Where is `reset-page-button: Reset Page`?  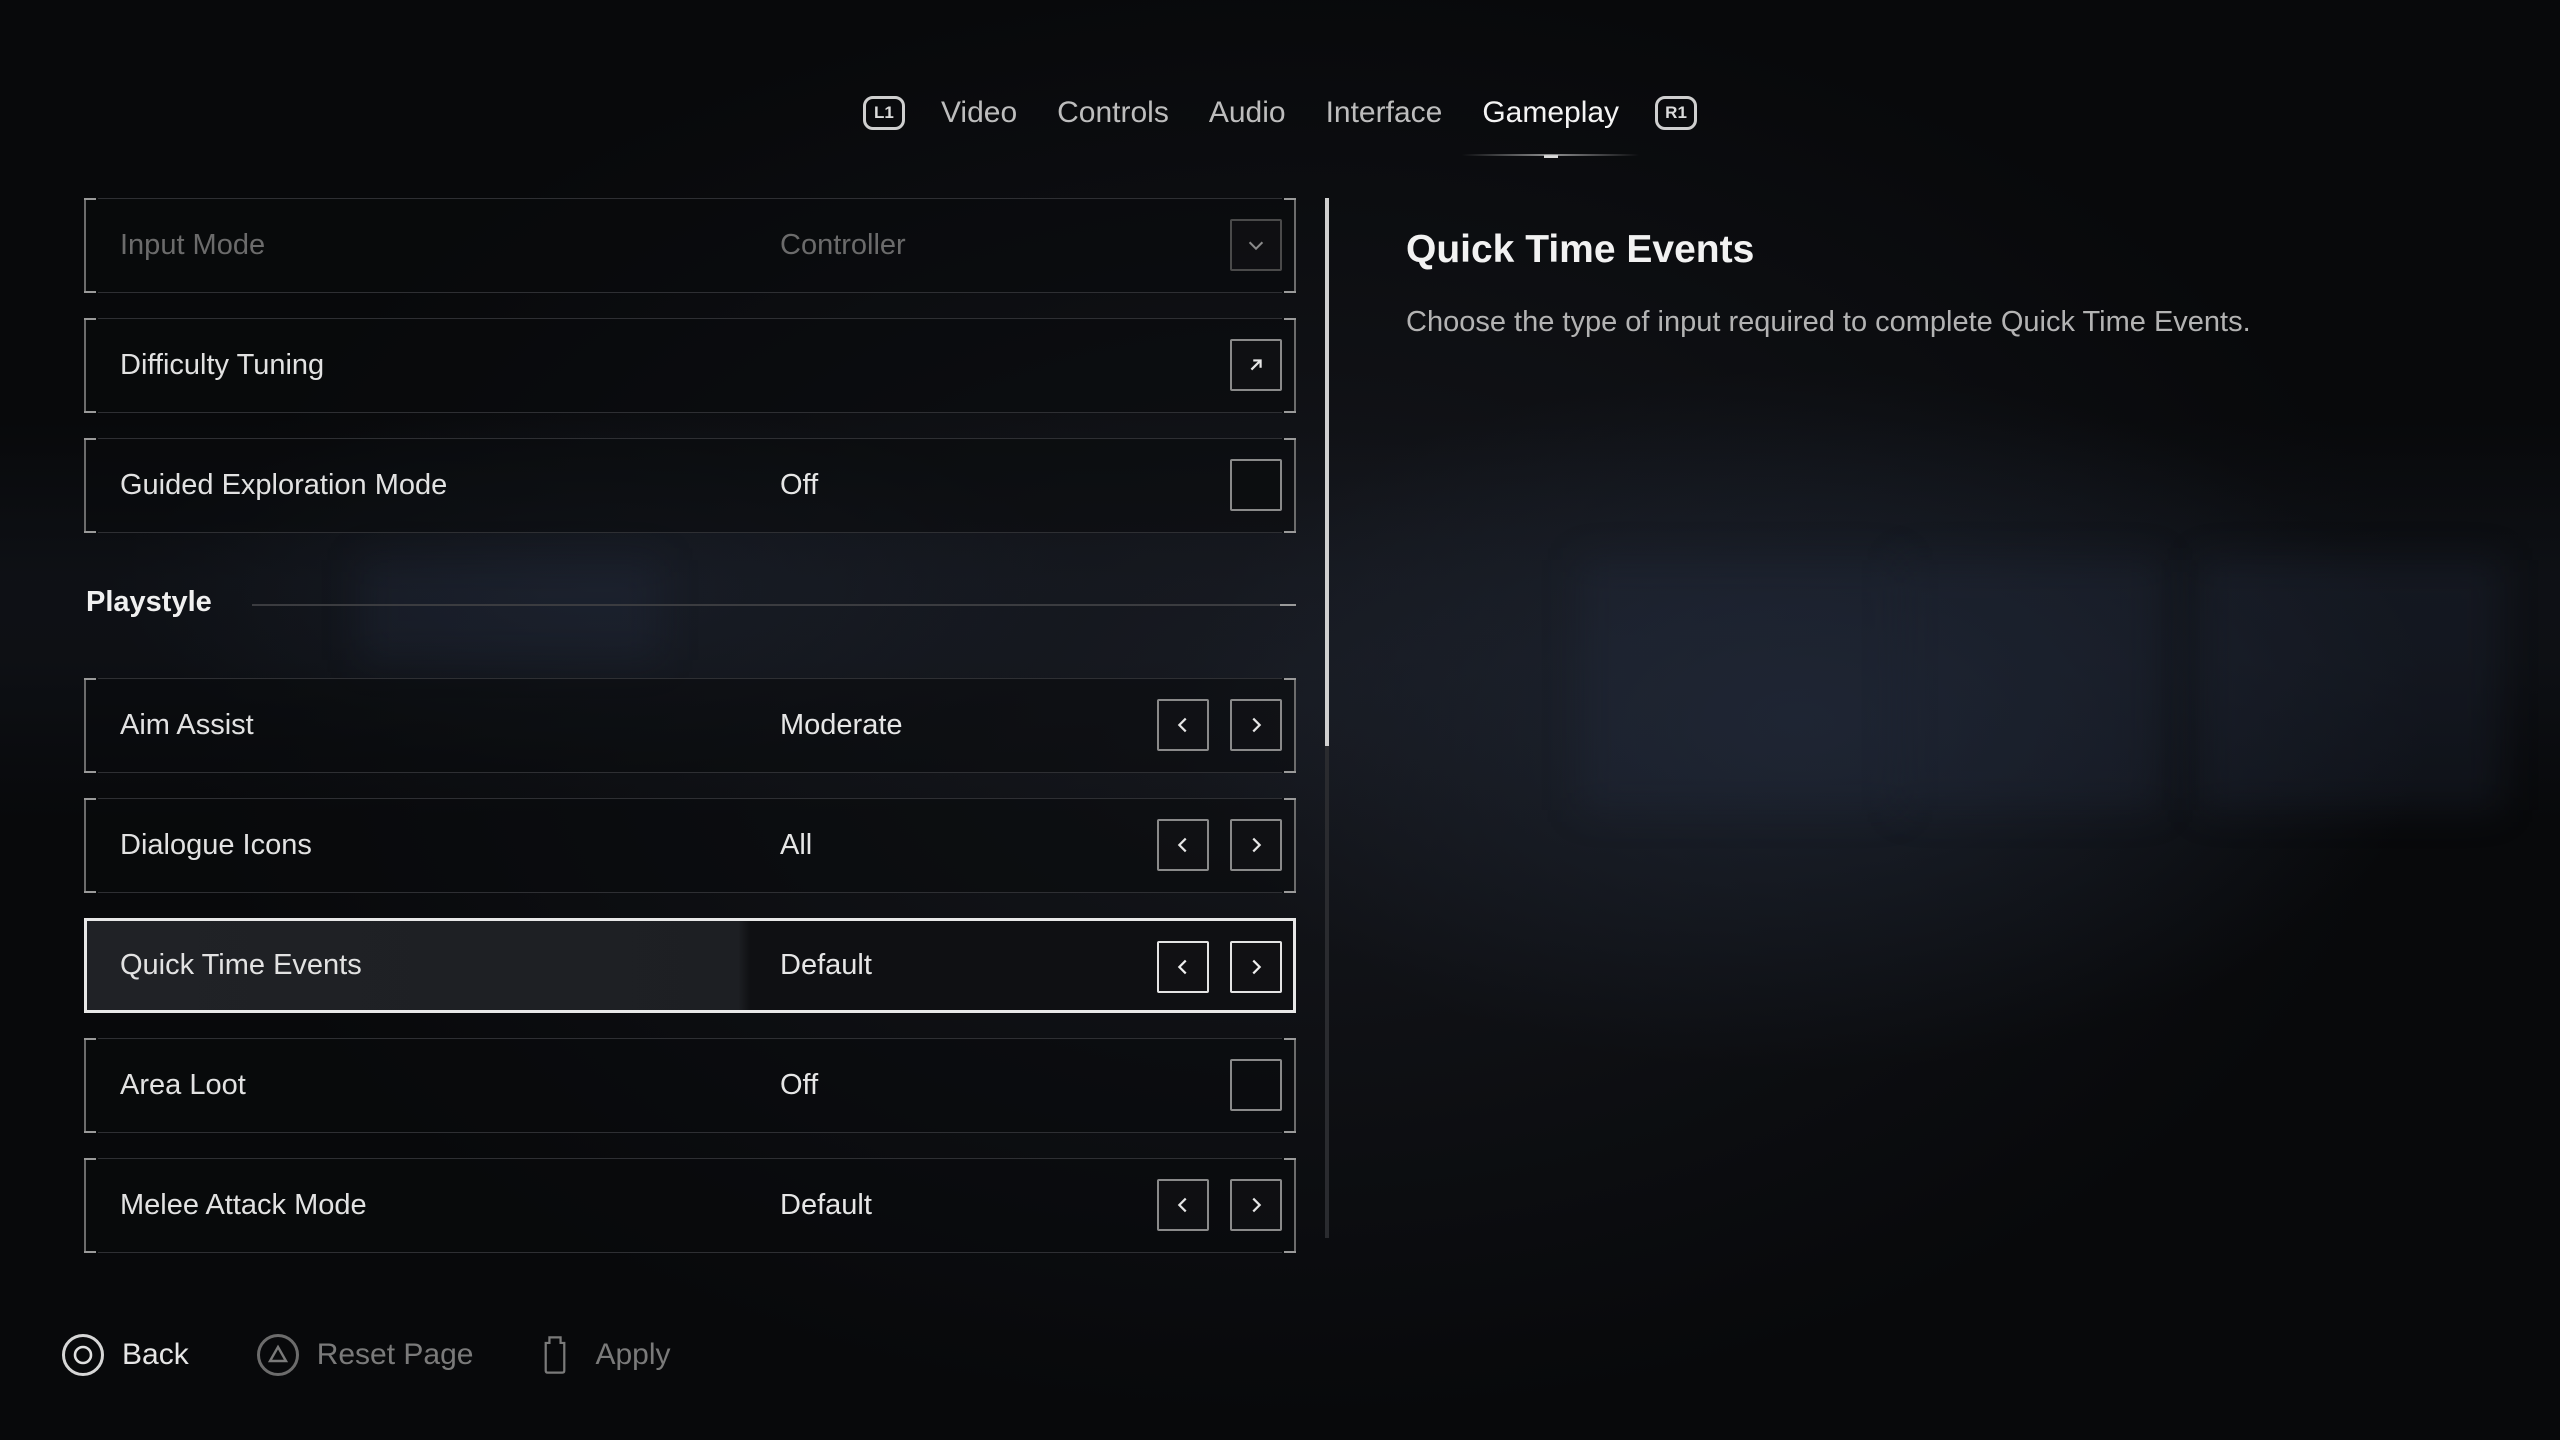 reset-page-button: Reset Page is located at coordinates (365, 1355).